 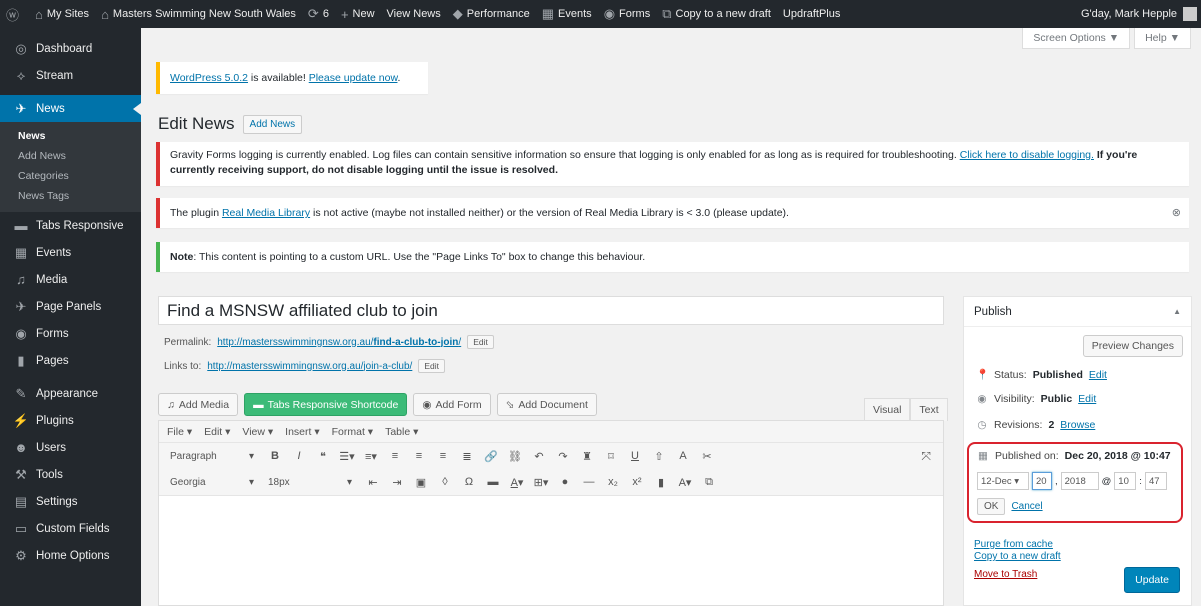 What do you see at coordinates (217, 432) in the screenshot?
I see `menu-edit: Edit ▾` at bounding box center [217, 432].